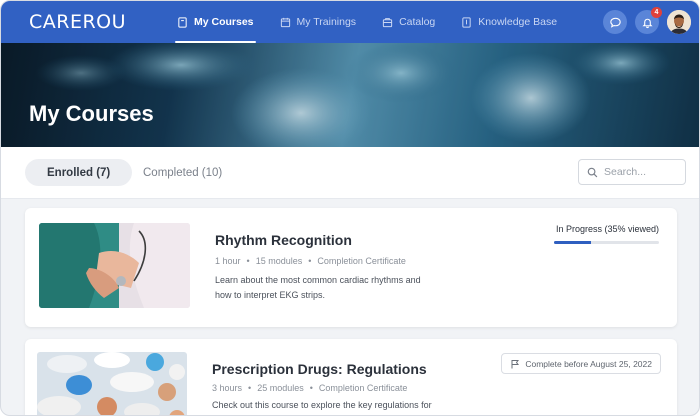  What do you see at coordinates (77, 22) in the screenshot?
I see `logo: CAREROU` at bounding box center [77, 22].